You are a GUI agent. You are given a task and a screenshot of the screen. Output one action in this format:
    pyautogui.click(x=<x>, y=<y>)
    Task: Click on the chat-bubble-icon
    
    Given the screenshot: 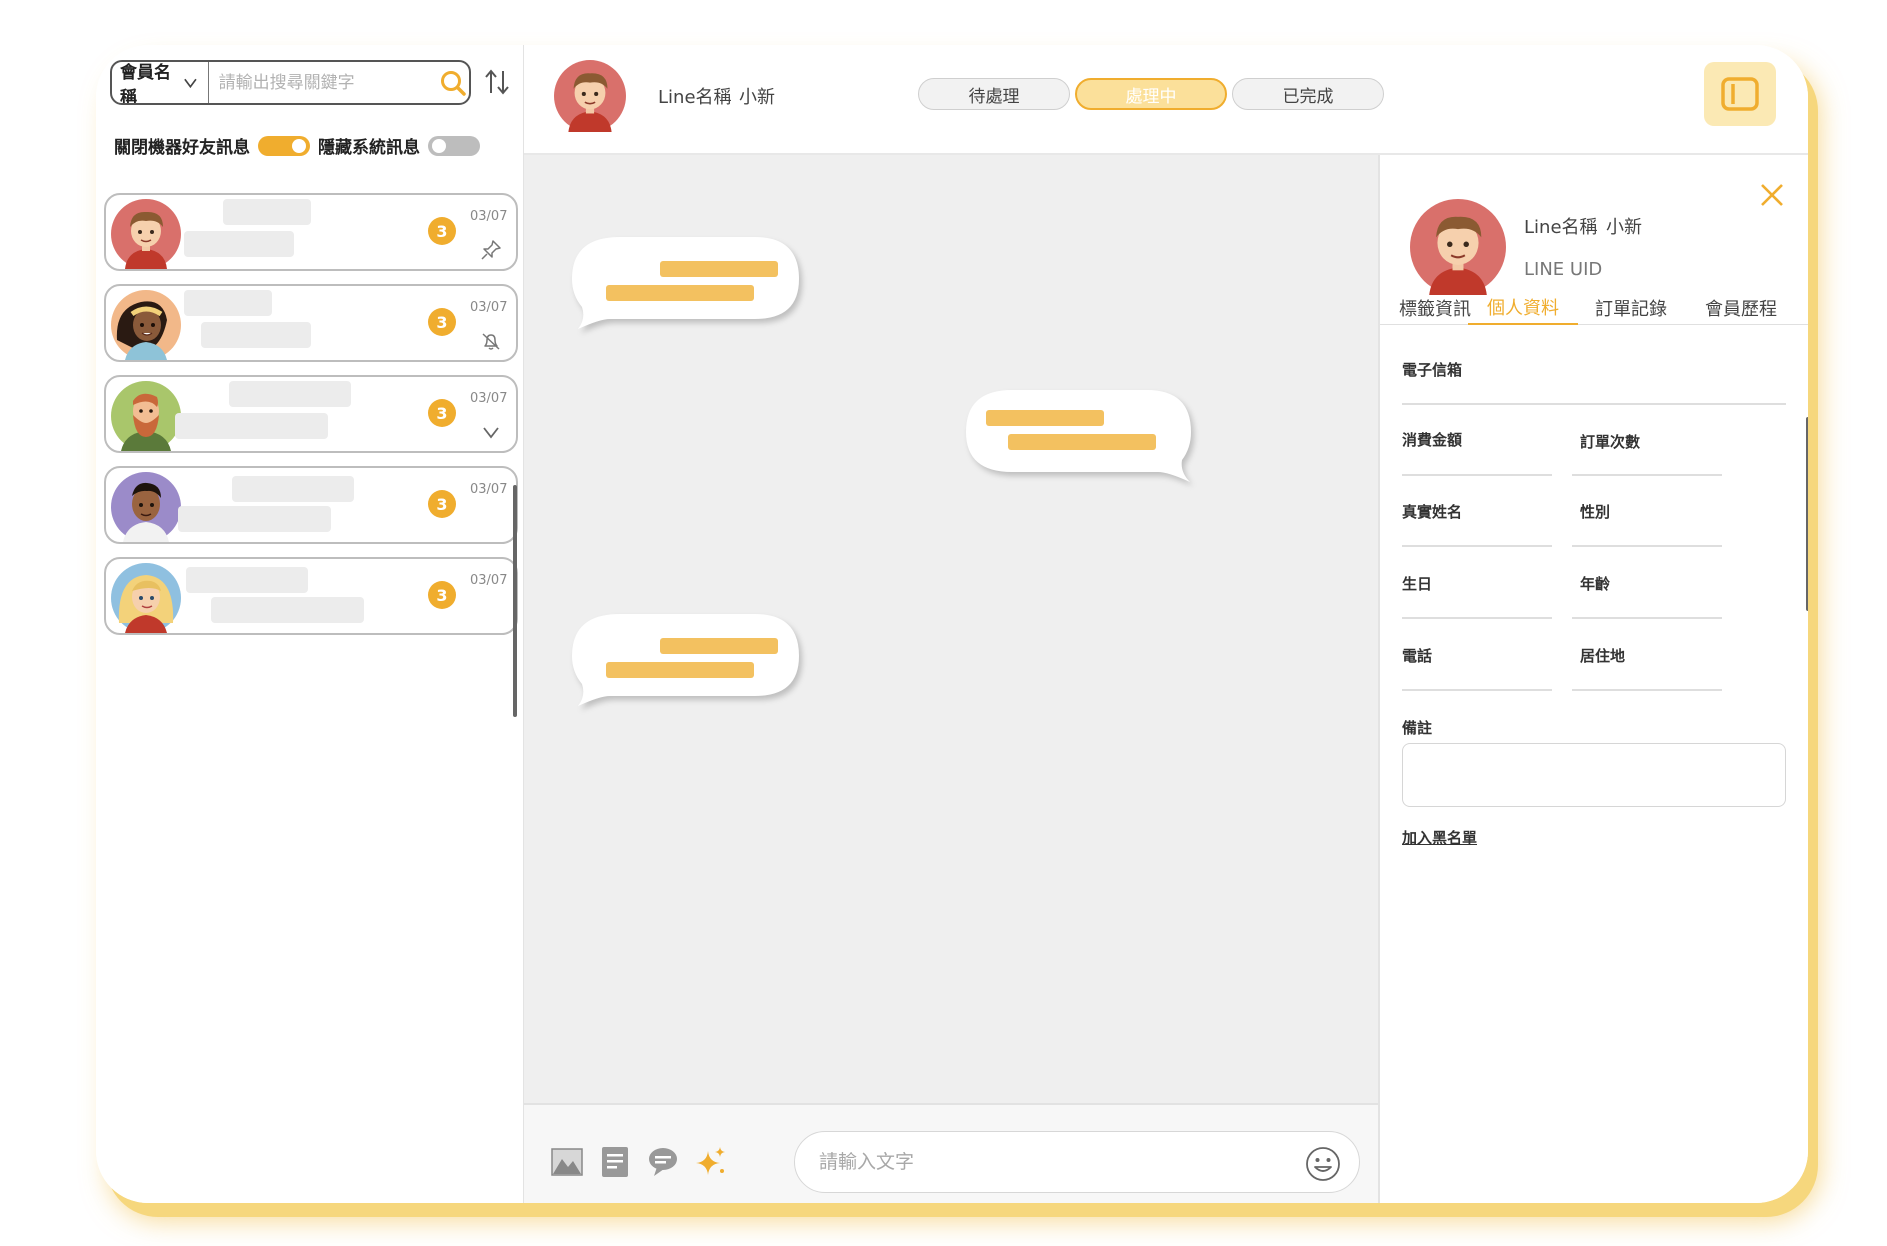 What is the action you would take?
    pyautogui.click(x=663, y=1162)
    